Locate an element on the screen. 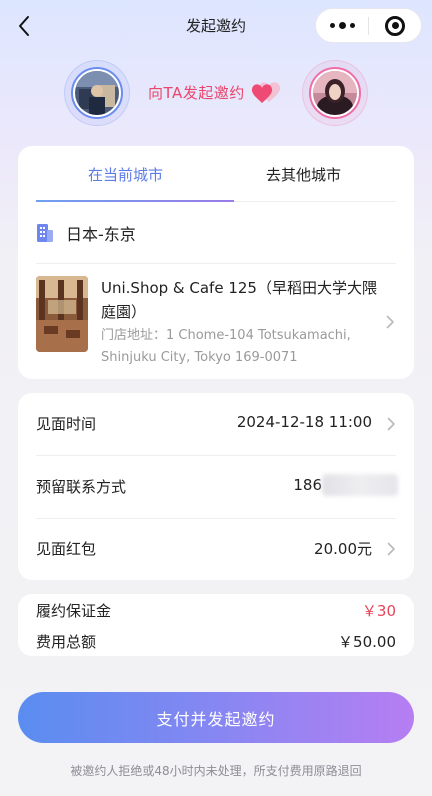  shop-name: Uni.Shop & Cafe 125（早稻田大学大隈庭園） is located at coordinates (246, 300).